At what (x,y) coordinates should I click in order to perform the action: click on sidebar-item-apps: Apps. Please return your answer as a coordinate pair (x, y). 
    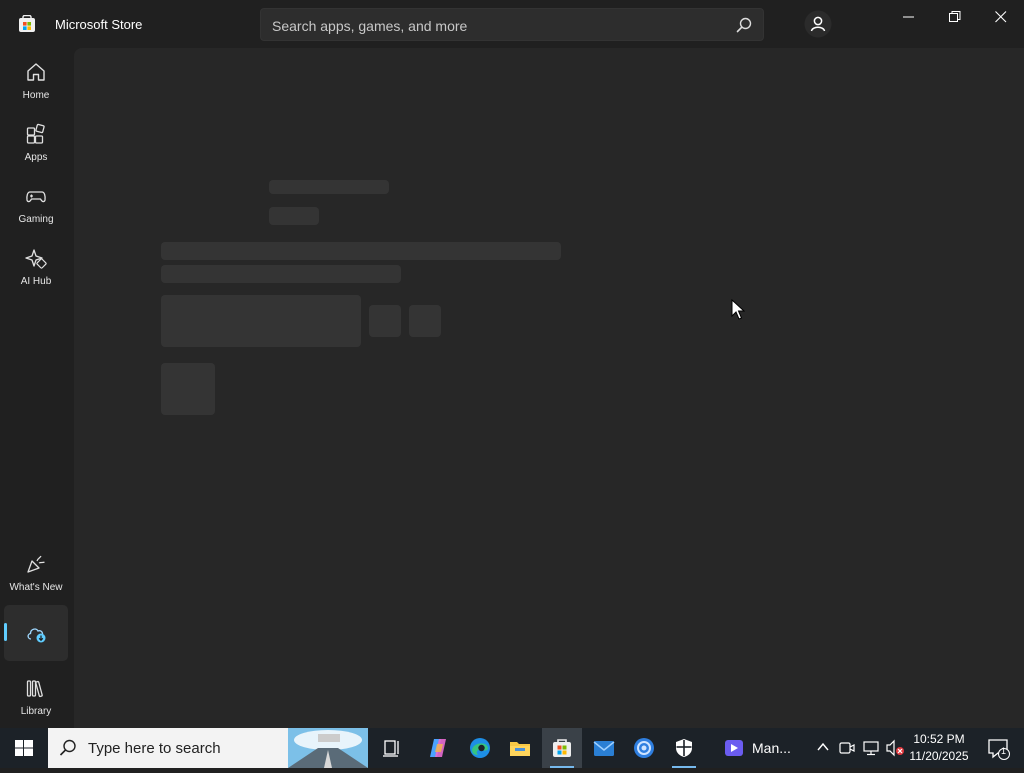
    Looking at the image, I should click on (36, 142).